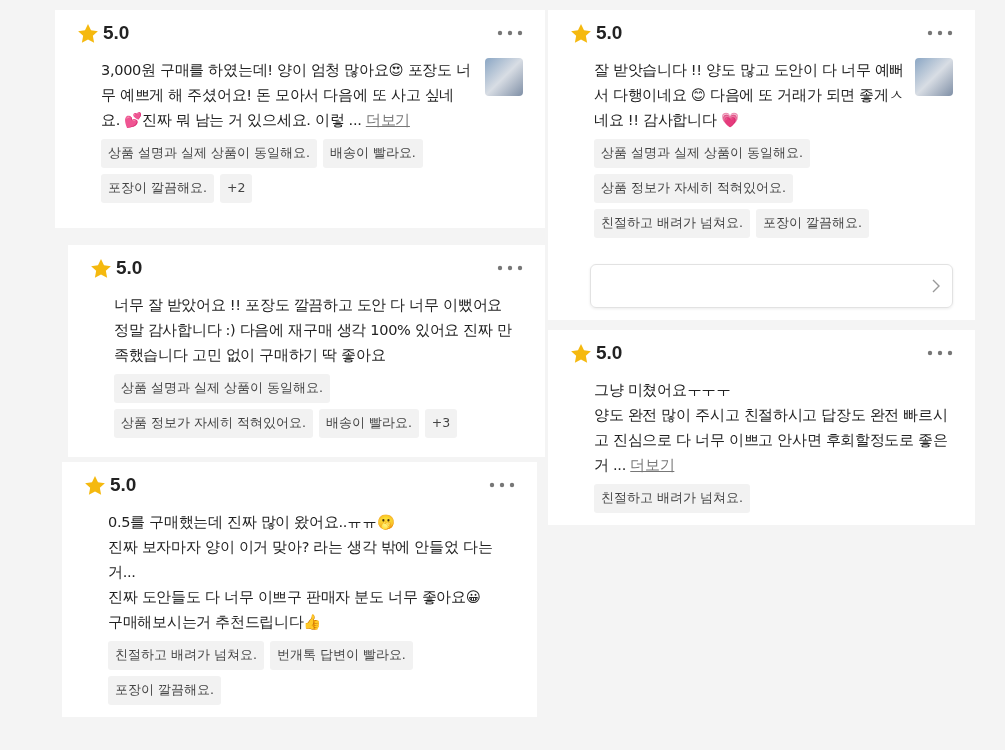 This screenshot has height=750, width=1005. What do you see at coordinates (441, 423) in the screenshot?
I see `review-tag: +3` at bounding box center [441, 423].